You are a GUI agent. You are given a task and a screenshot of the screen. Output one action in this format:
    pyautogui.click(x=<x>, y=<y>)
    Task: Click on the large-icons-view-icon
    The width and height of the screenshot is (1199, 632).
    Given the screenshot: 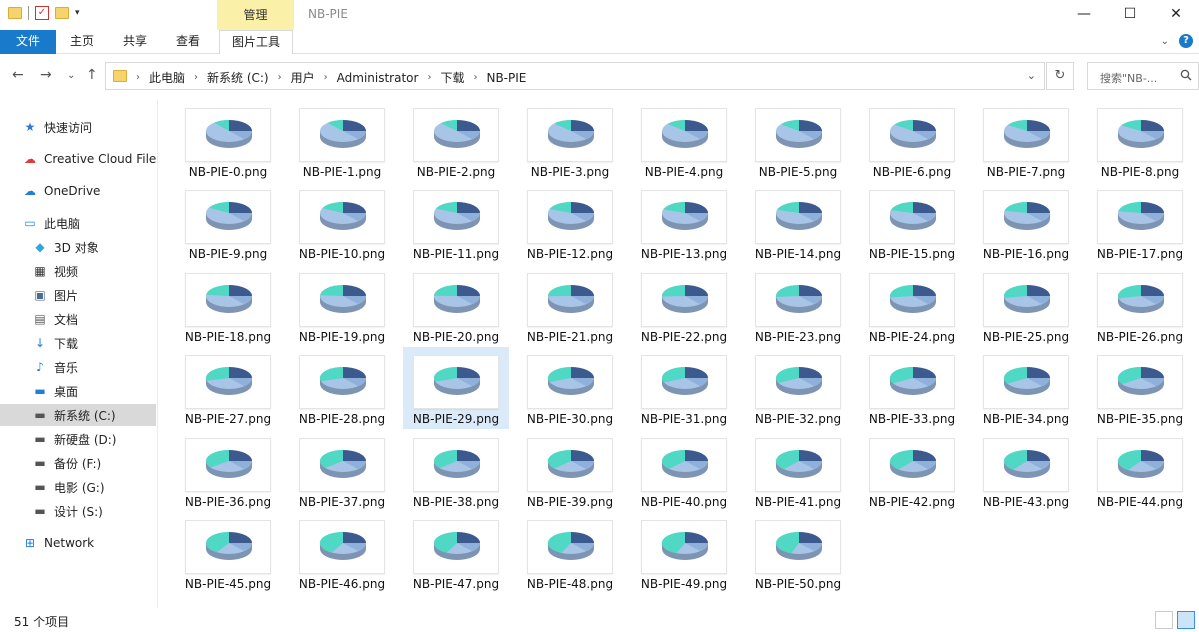 What is the action you would take?
    pyautogui.click(x=1186, y=620)
    